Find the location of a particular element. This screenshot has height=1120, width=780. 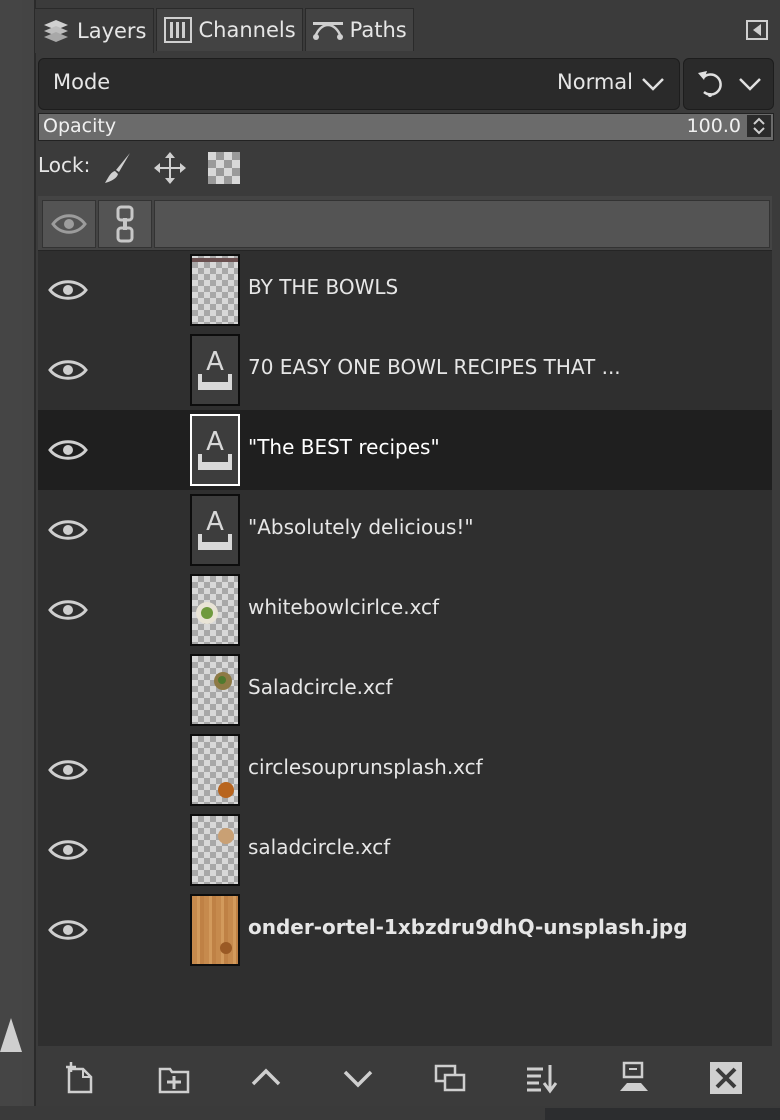

layer-row: whitebowlcirlce.xcf is located at coordinates (405, 610).